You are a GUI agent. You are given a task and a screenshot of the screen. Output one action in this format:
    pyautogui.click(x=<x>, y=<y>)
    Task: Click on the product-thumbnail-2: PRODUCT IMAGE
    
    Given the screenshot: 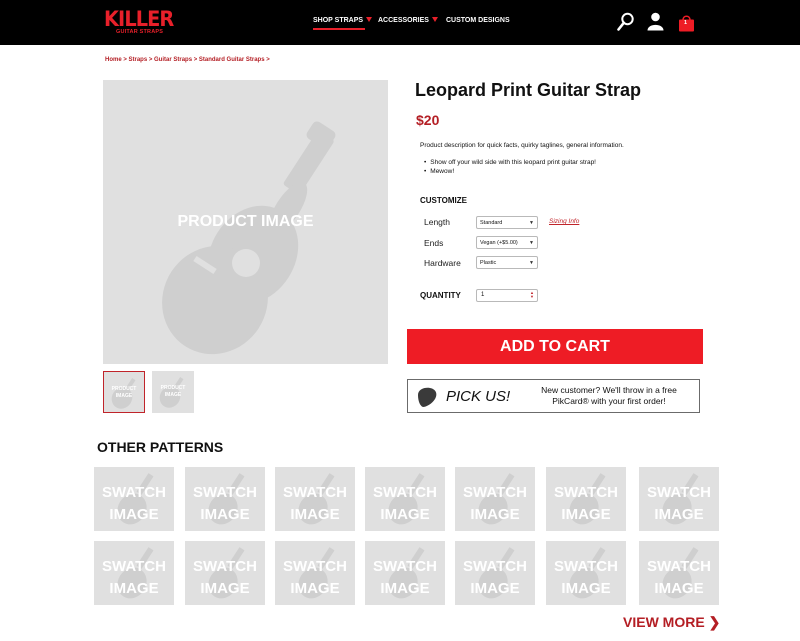 What is the action you would take?
    pyautogui.click(x=173, y=392)
    